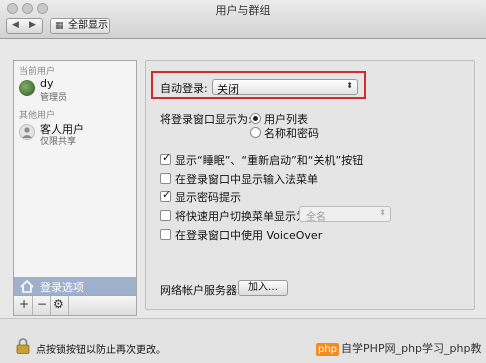  What do you see at coordinates (54, 98) in the screenshot?
I see `user-role: 管理员` at bounding box center [54, 98].